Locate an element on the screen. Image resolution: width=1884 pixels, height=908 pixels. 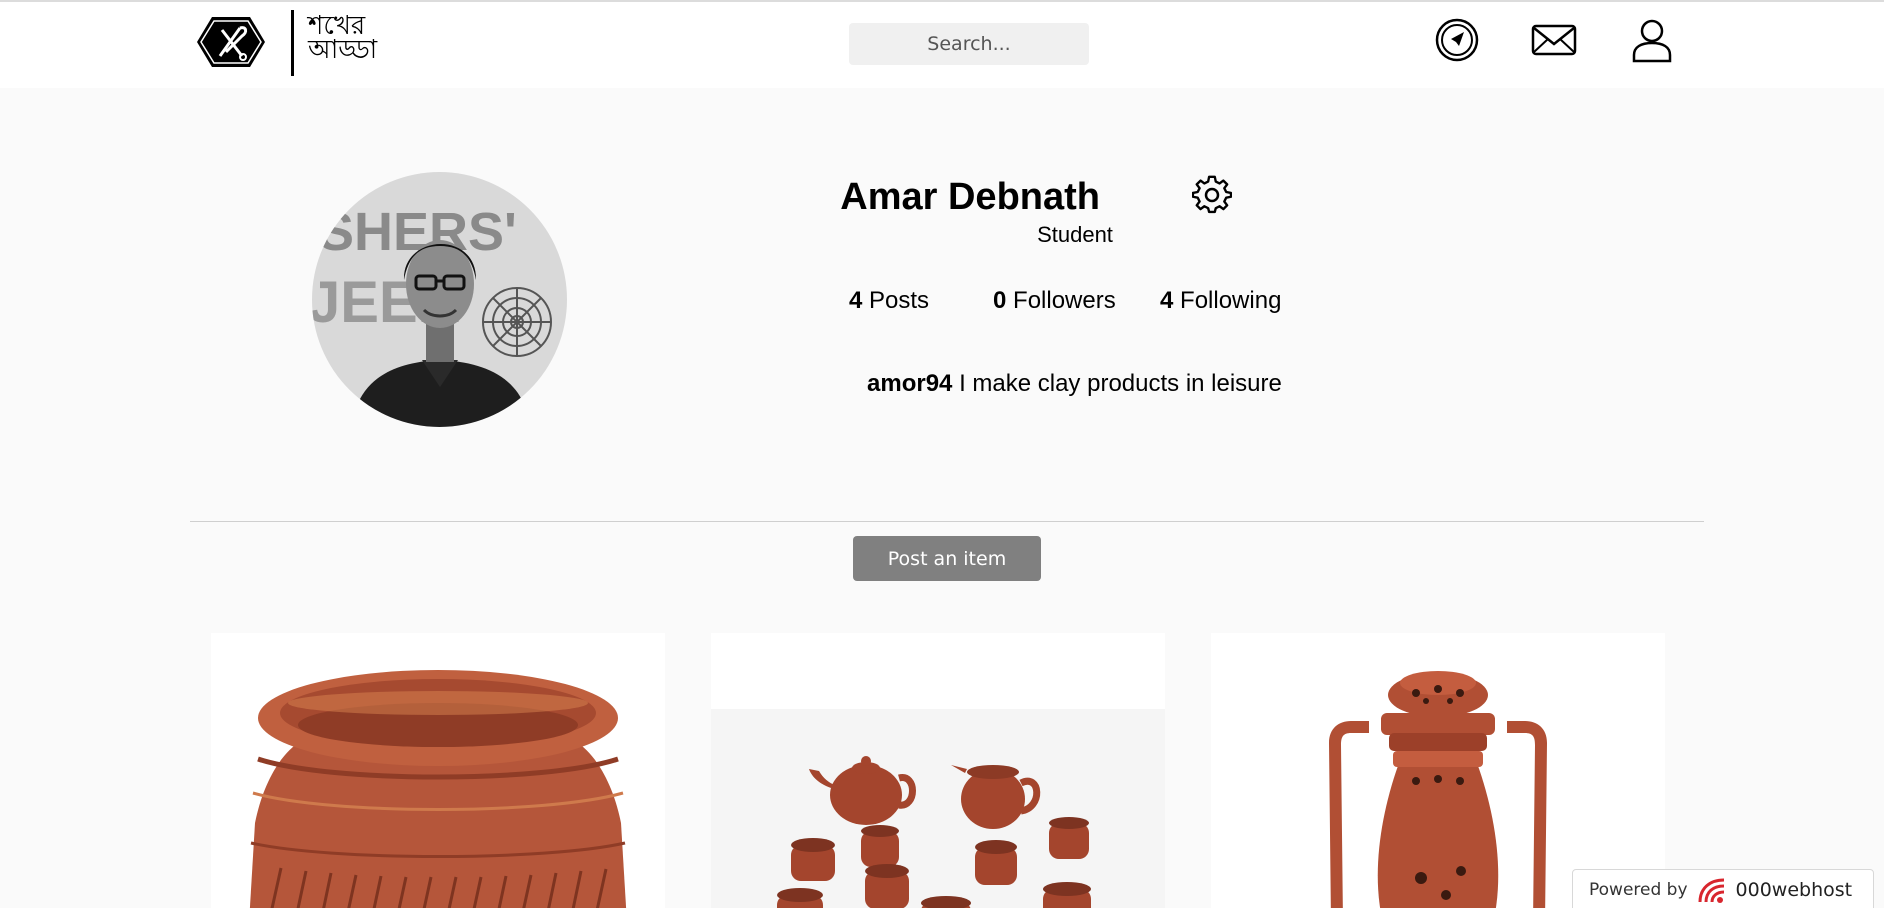
logo-text-line2: আড্ডা is located at coordinates (343, 50).